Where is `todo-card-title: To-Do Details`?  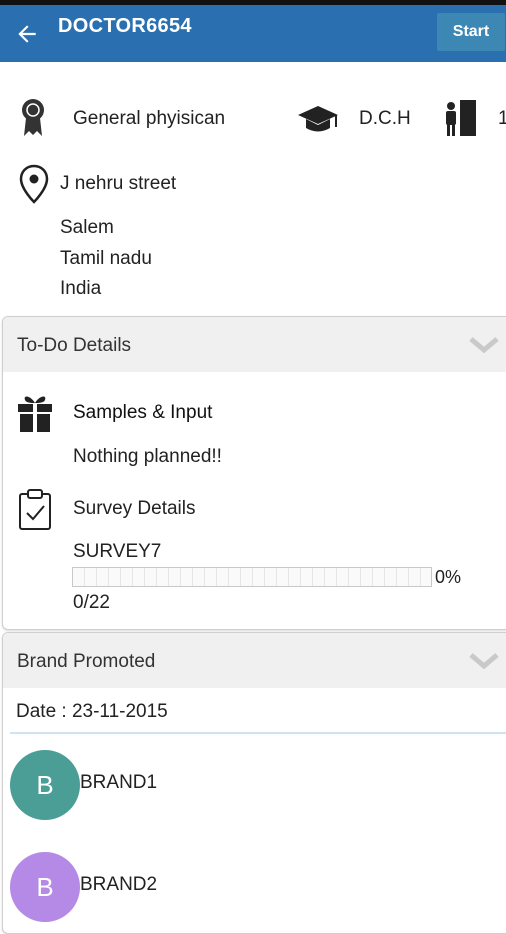
todo-card-title: To-Do Details is located at coordinates (74, 345).